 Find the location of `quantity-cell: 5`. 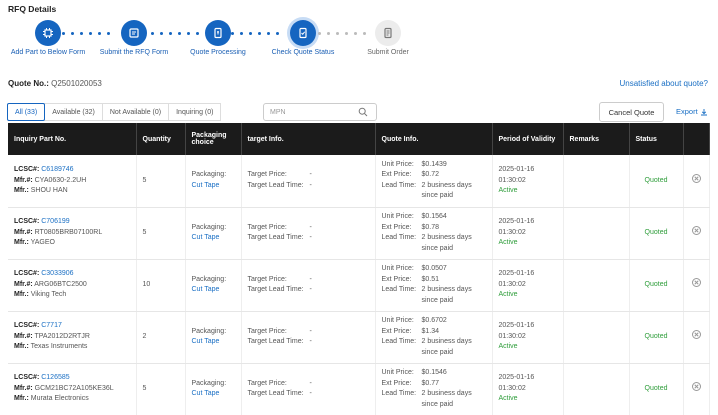

quantity-cell: 5 is located at coordinates (161, 181).